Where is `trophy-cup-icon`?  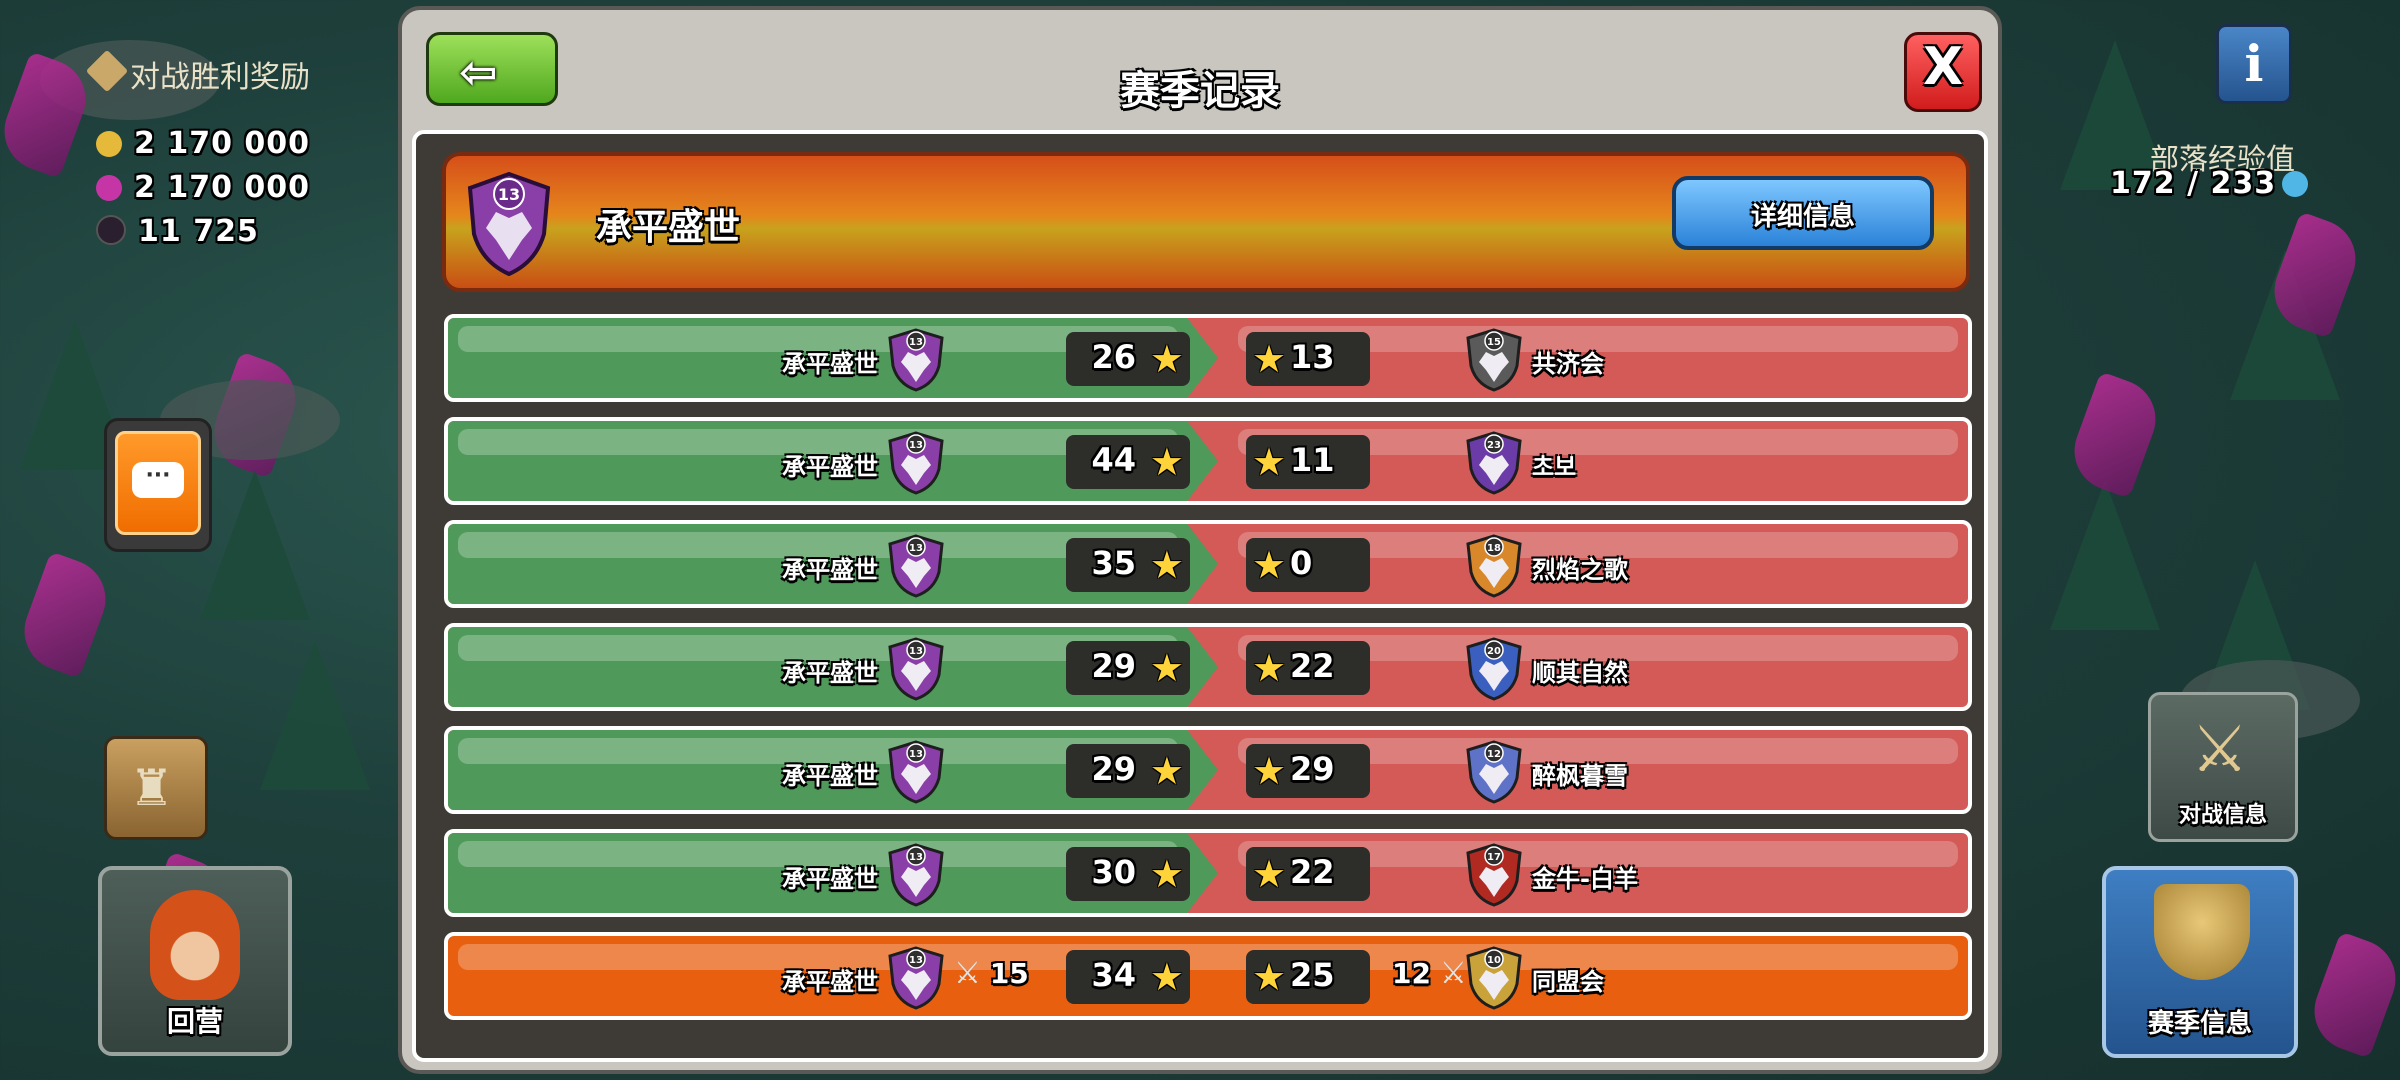
trophy-cup-icon is located at coordinates (2202, 932).